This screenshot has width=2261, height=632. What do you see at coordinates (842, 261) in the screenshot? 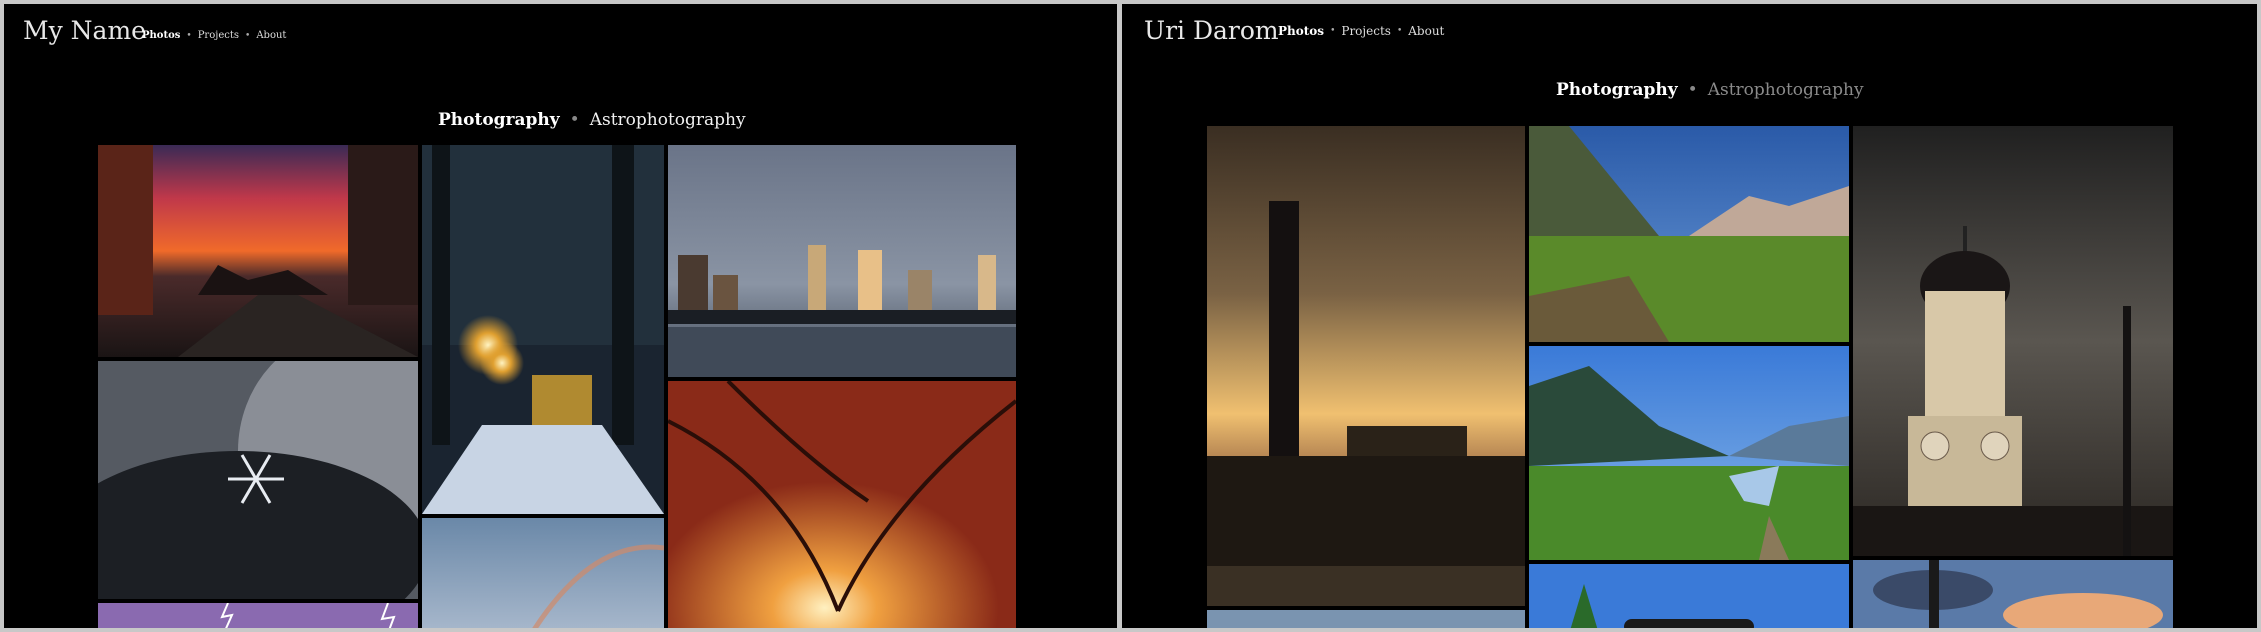
I see `photo-tile-city-skyline` at bounding box center [842, 261].